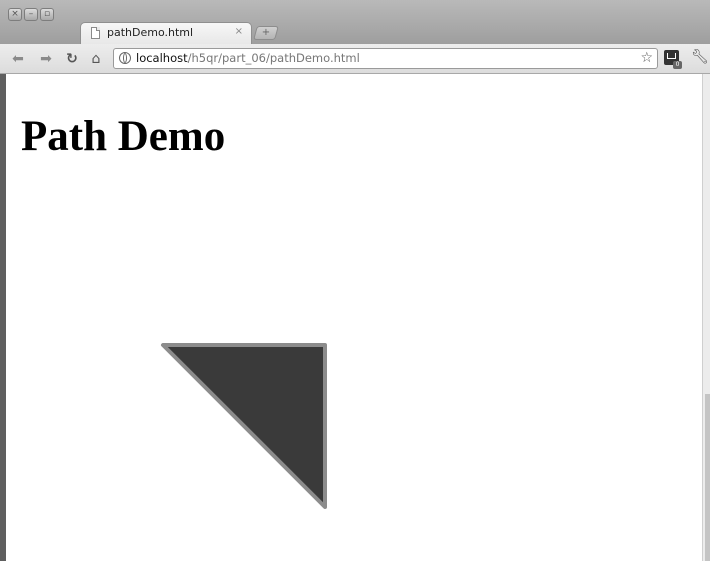 The width and height of the screenshot is (710, 561). I want to click on extension-badge: 0, so click(677, 65).